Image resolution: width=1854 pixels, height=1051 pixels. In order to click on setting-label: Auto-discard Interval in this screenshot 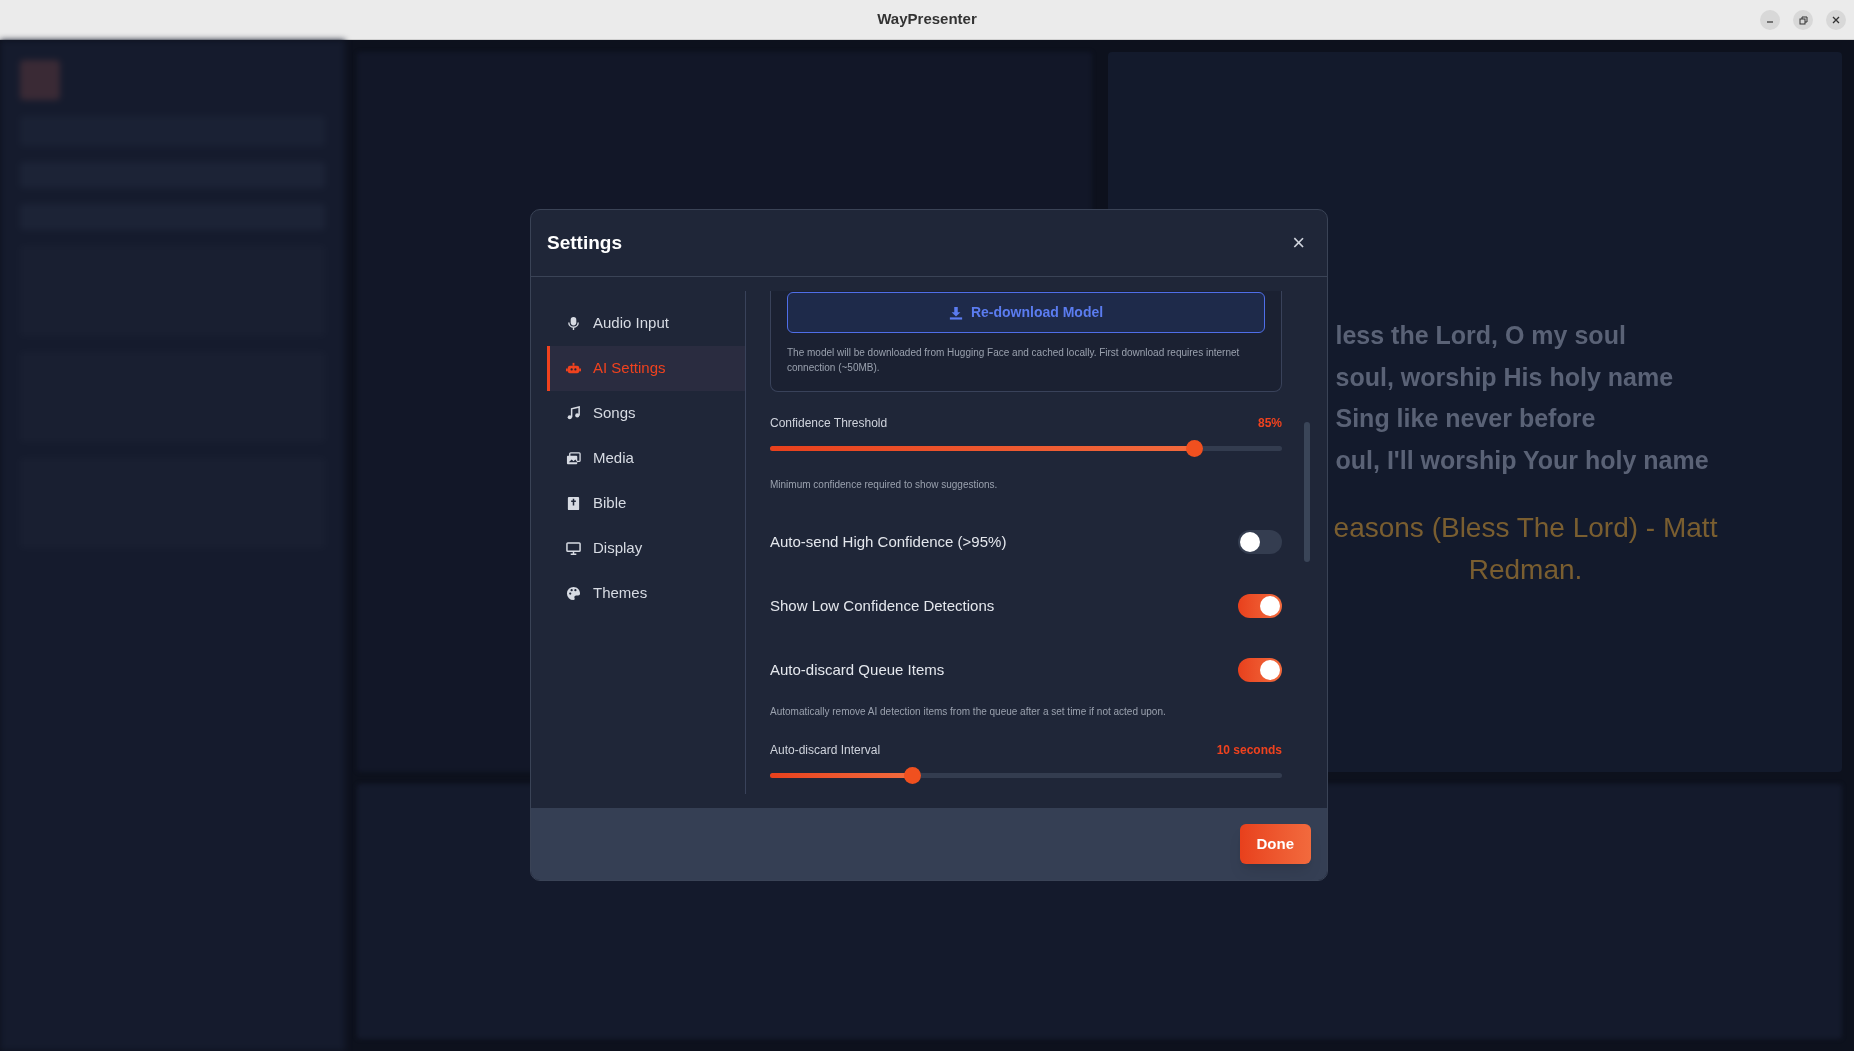, I will do `click(825, 750)`.